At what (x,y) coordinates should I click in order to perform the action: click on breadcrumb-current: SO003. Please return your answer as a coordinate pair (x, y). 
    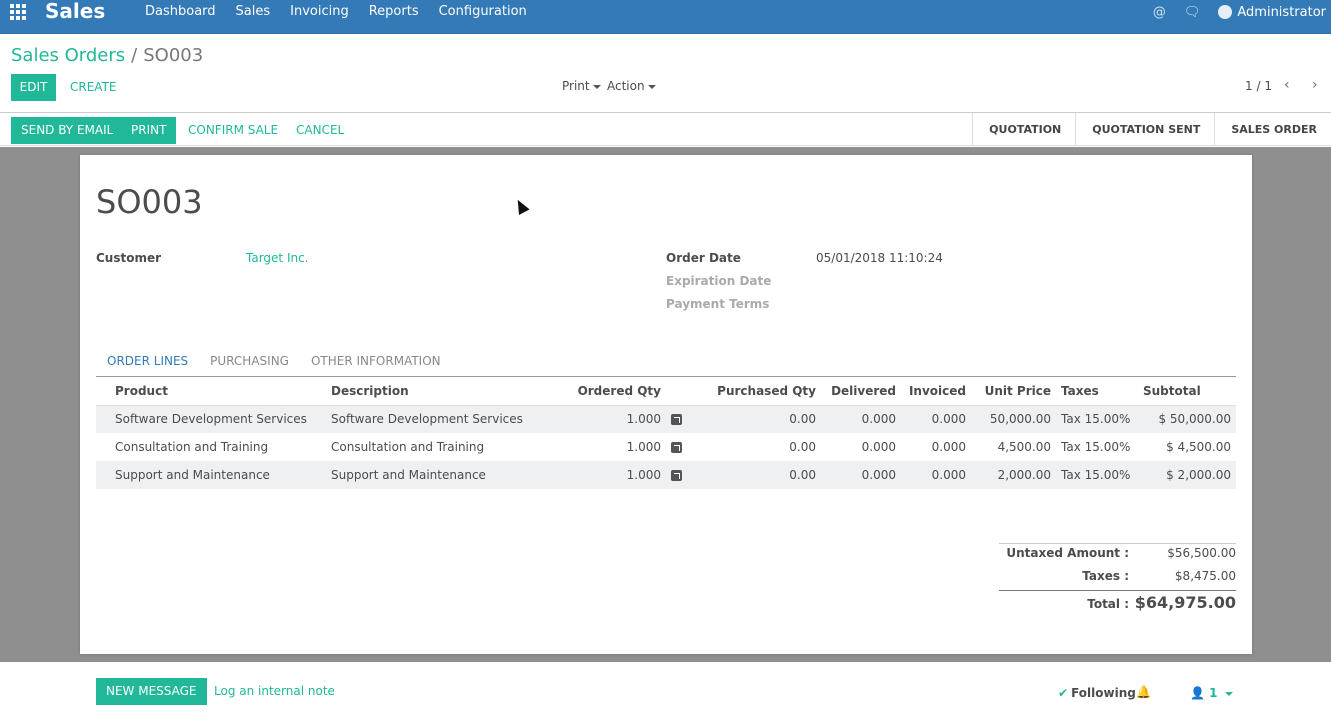
    Looking at the image, I should click on (173, 55).